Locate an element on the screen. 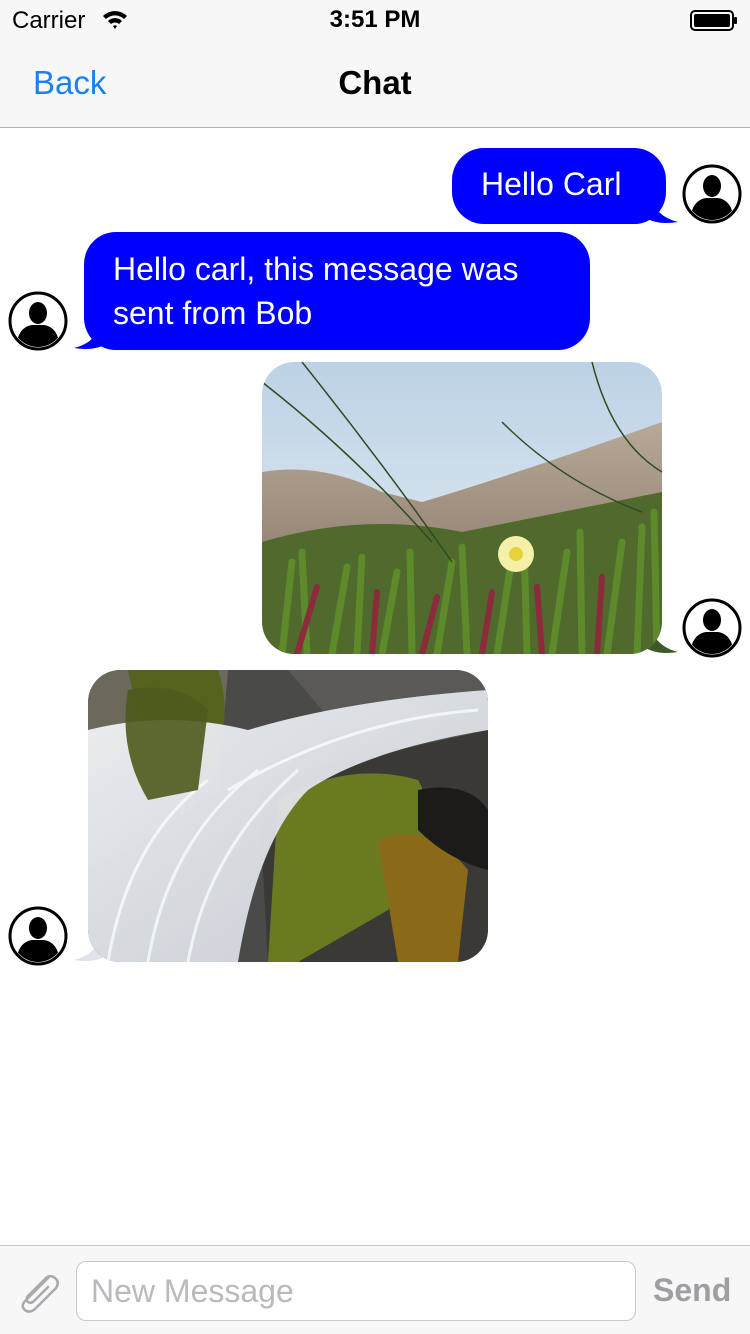  status-bar: Carrier 3:51 PM is located at coordinates (375, 20).